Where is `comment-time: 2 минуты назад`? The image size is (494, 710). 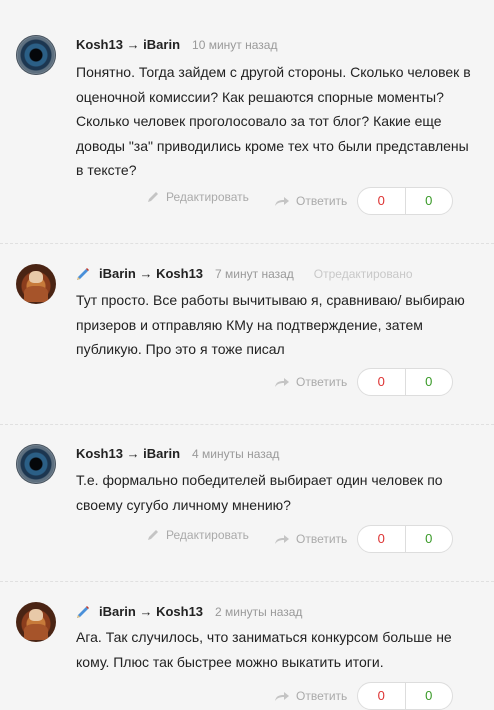 comment-time: 2 минуты назад is located at coordinates (258, 612).